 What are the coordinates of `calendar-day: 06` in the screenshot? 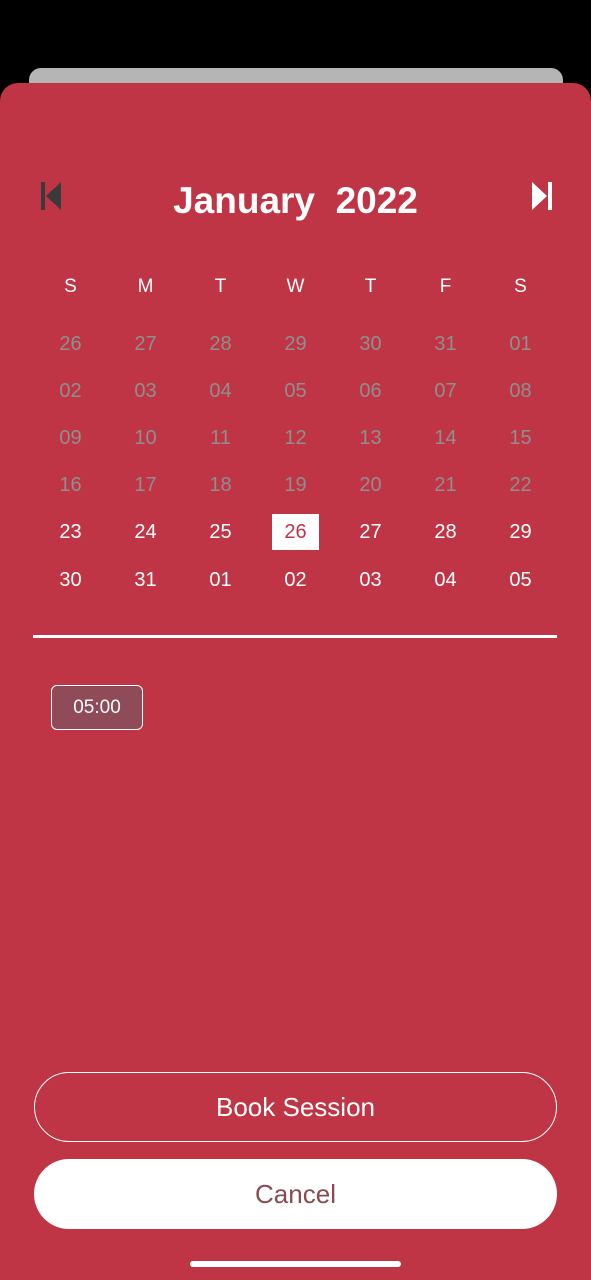 It's located at (370, 390).